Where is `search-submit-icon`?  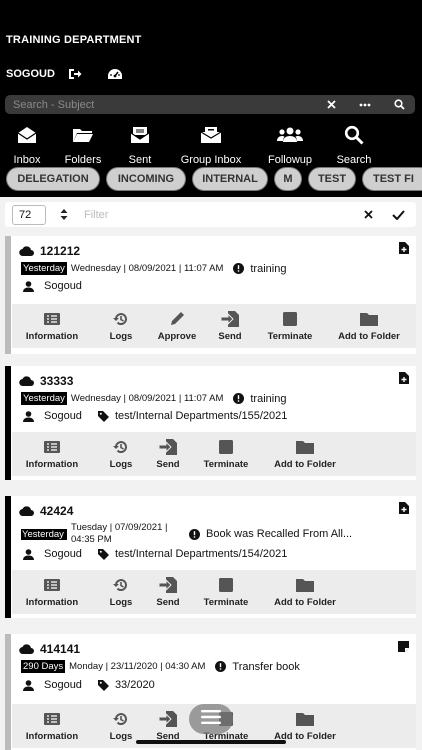
search-submit-icon is located at coordinates (399, 105).